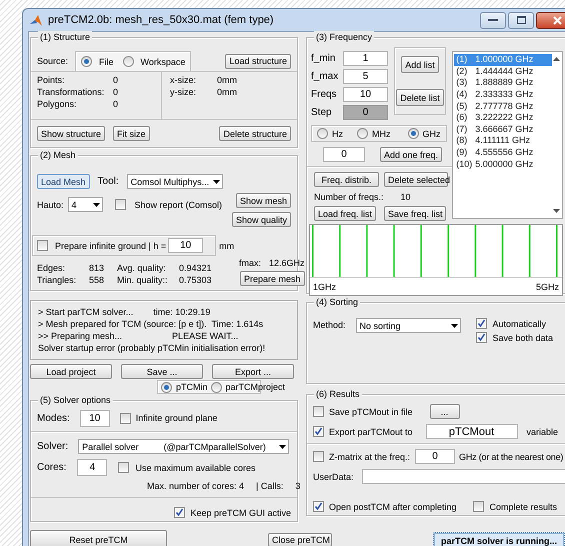  What do you see at coordinates (318, 411) in the screenshot?
I see `save-file-checkbox` at bounding box center [318, 411].